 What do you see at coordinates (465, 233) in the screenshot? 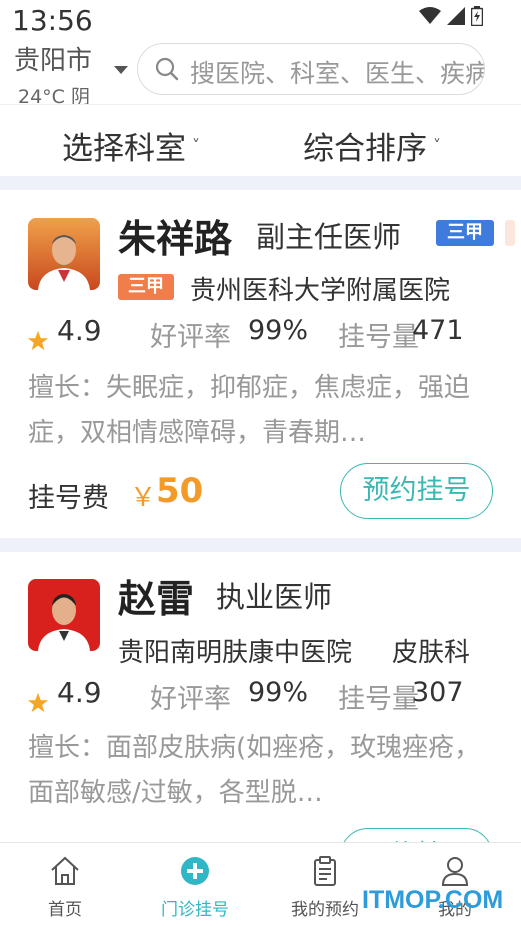
I see `level-badge: 三甲` at bounding box center [465, 233].